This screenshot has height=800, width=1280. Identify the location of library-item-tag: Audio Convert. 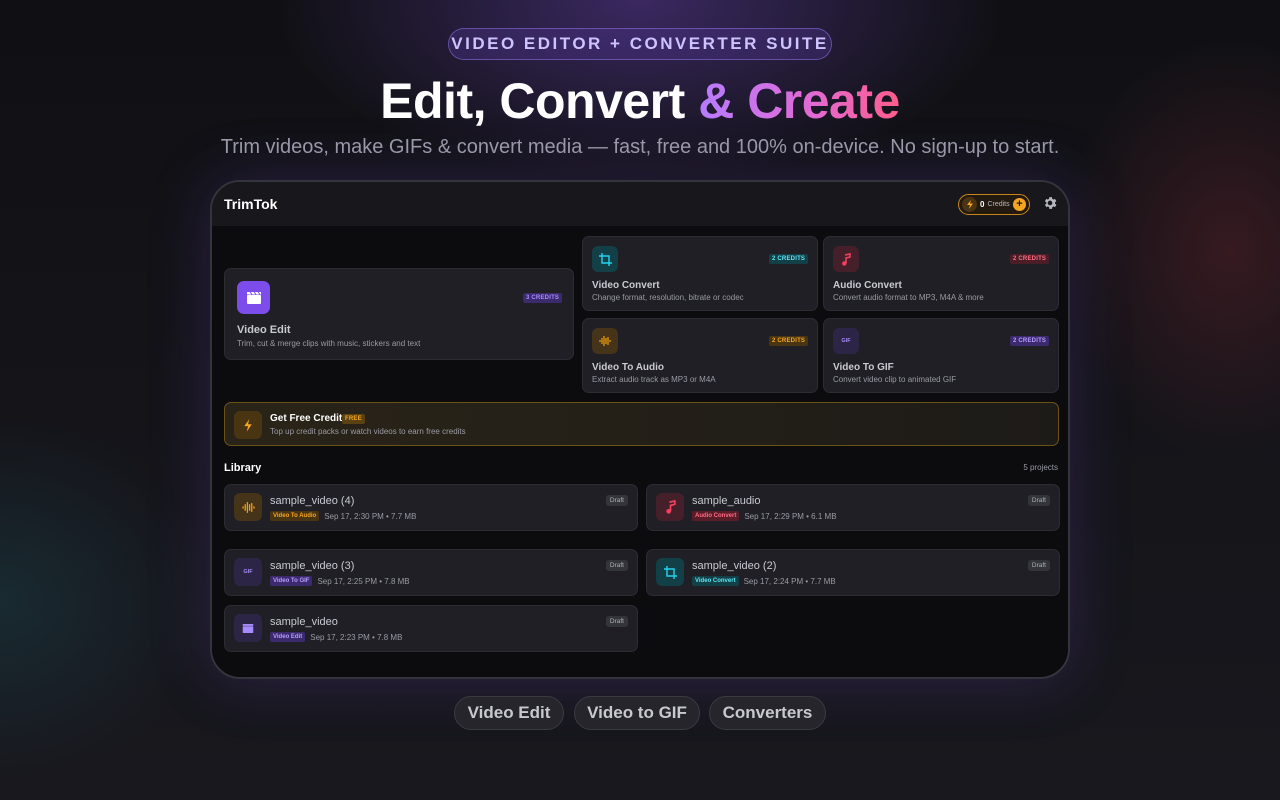
(716, 516).